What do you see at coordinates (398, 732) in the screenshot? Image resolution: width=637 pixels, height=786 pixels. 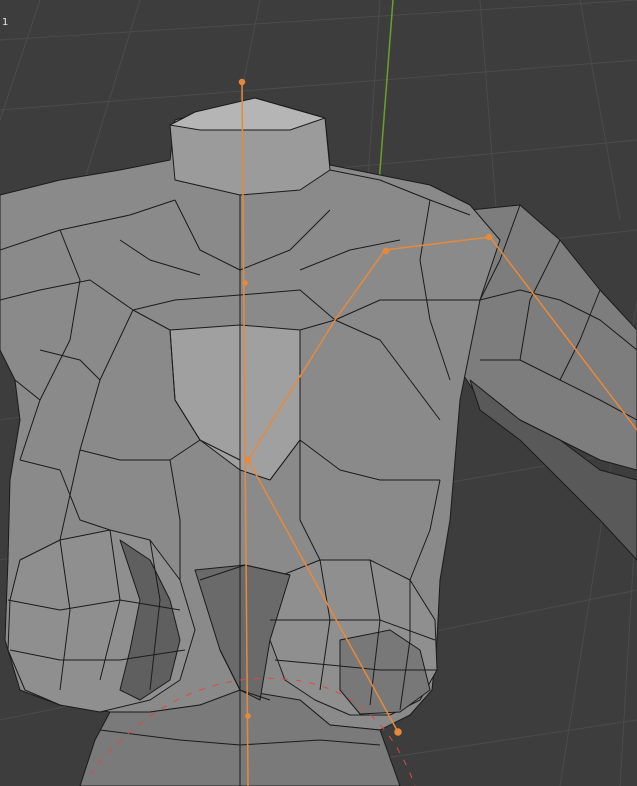 I see `bone-tail-breast` at bounding box center [398, 732].